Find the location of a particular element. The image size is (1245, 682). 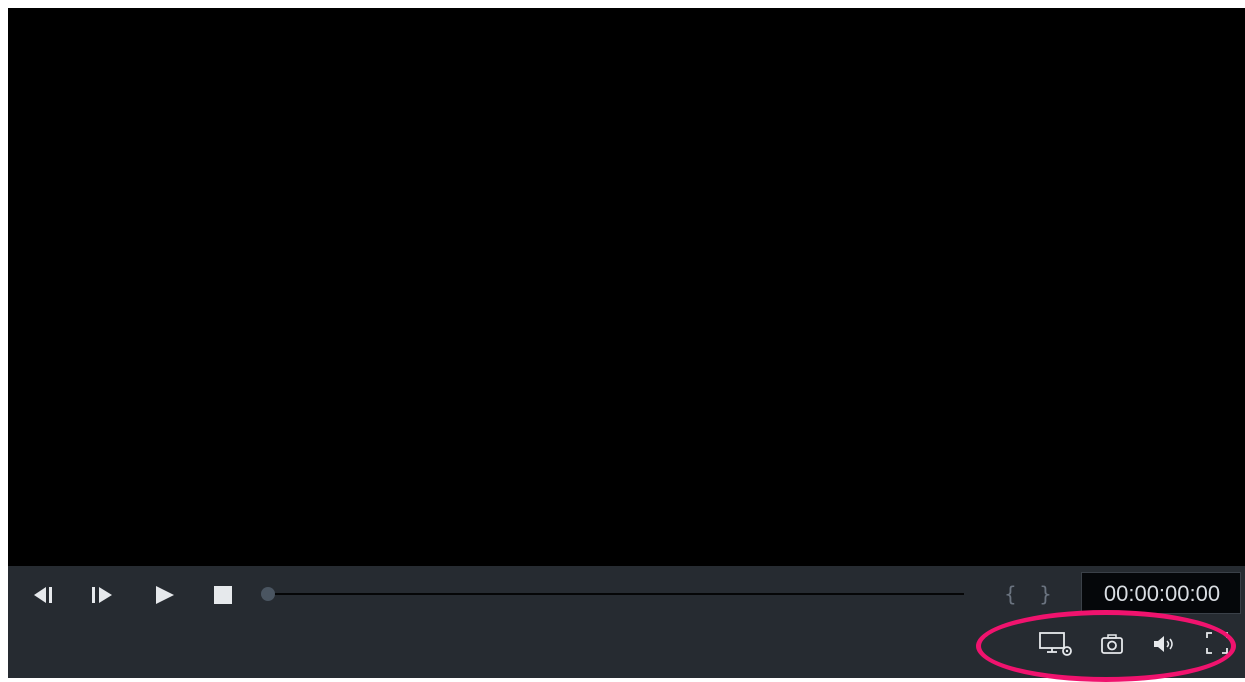

step-forward-icon is located at coordinates (102, 595).